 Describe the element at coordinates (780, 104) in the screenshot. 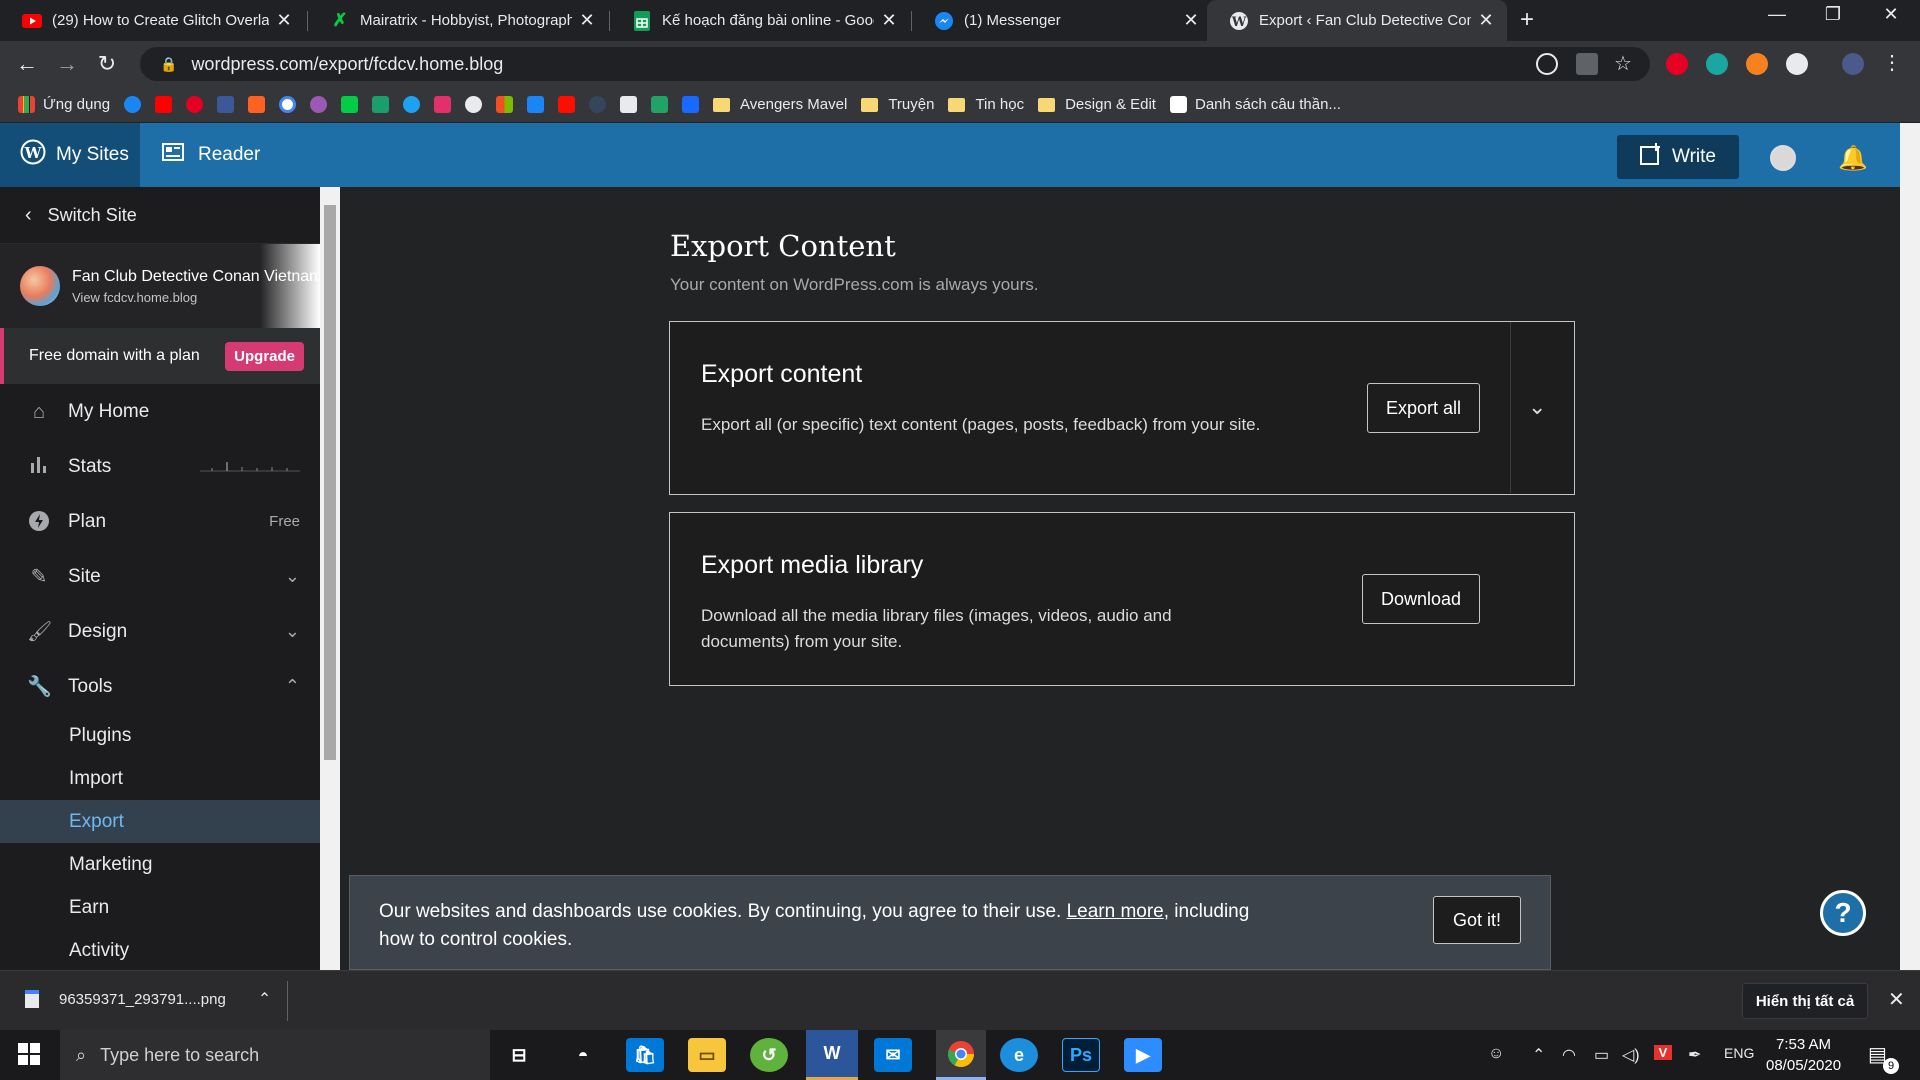

I see `bookmark-folder: Avengers Mavel` at that location.